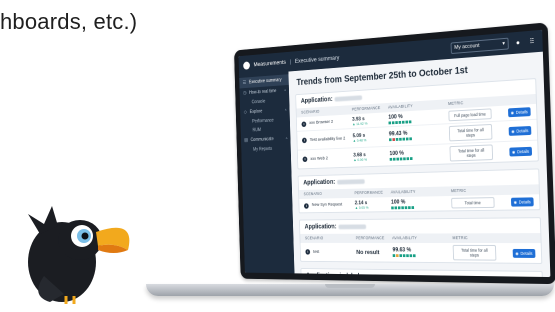  Describe the element at coordinates (504, 43) in the screenshot. I see `chevron-down-icon: ▾` at that location.